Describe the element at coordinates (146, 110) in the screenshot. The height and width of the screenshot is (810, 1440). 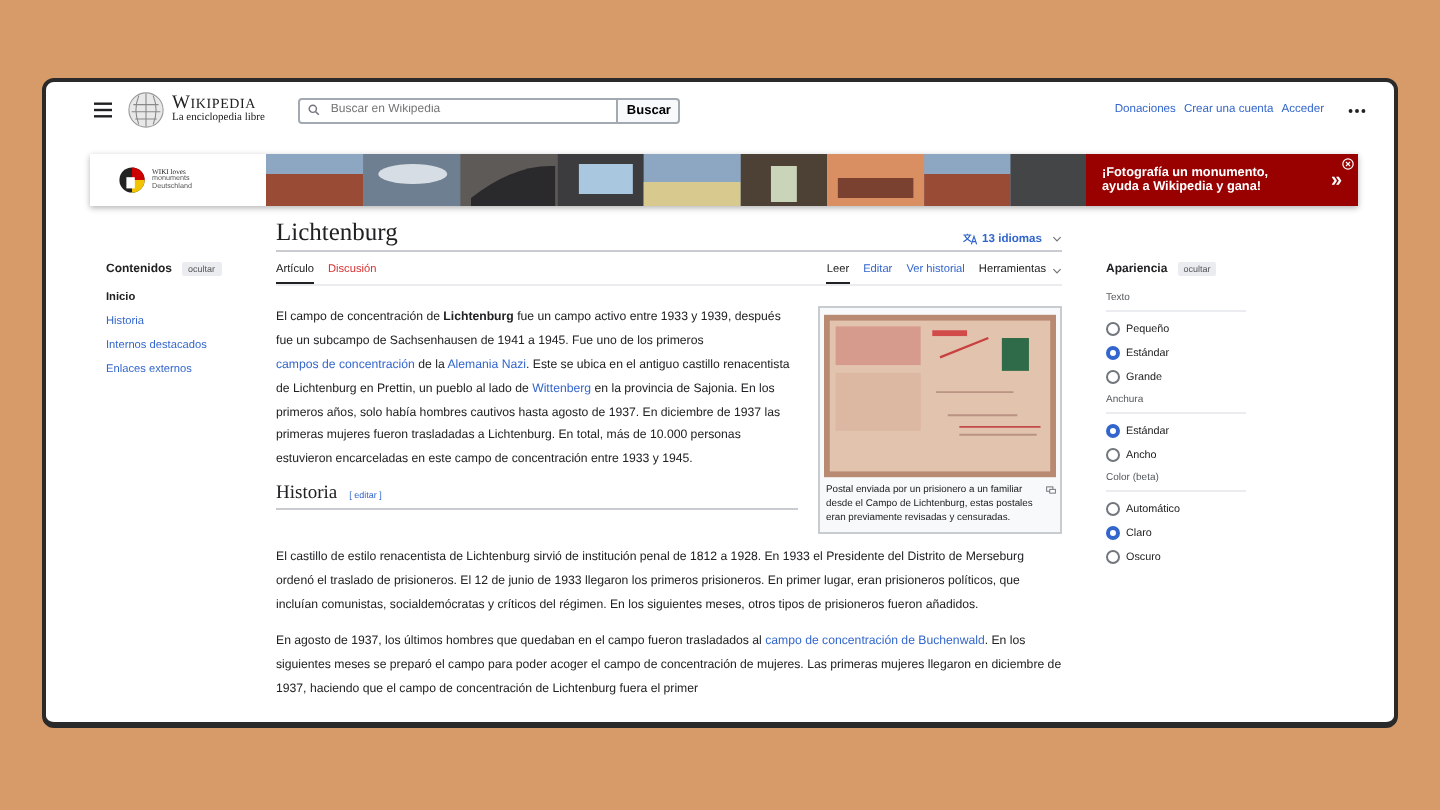
I see `globe-logo-icon` at that location.